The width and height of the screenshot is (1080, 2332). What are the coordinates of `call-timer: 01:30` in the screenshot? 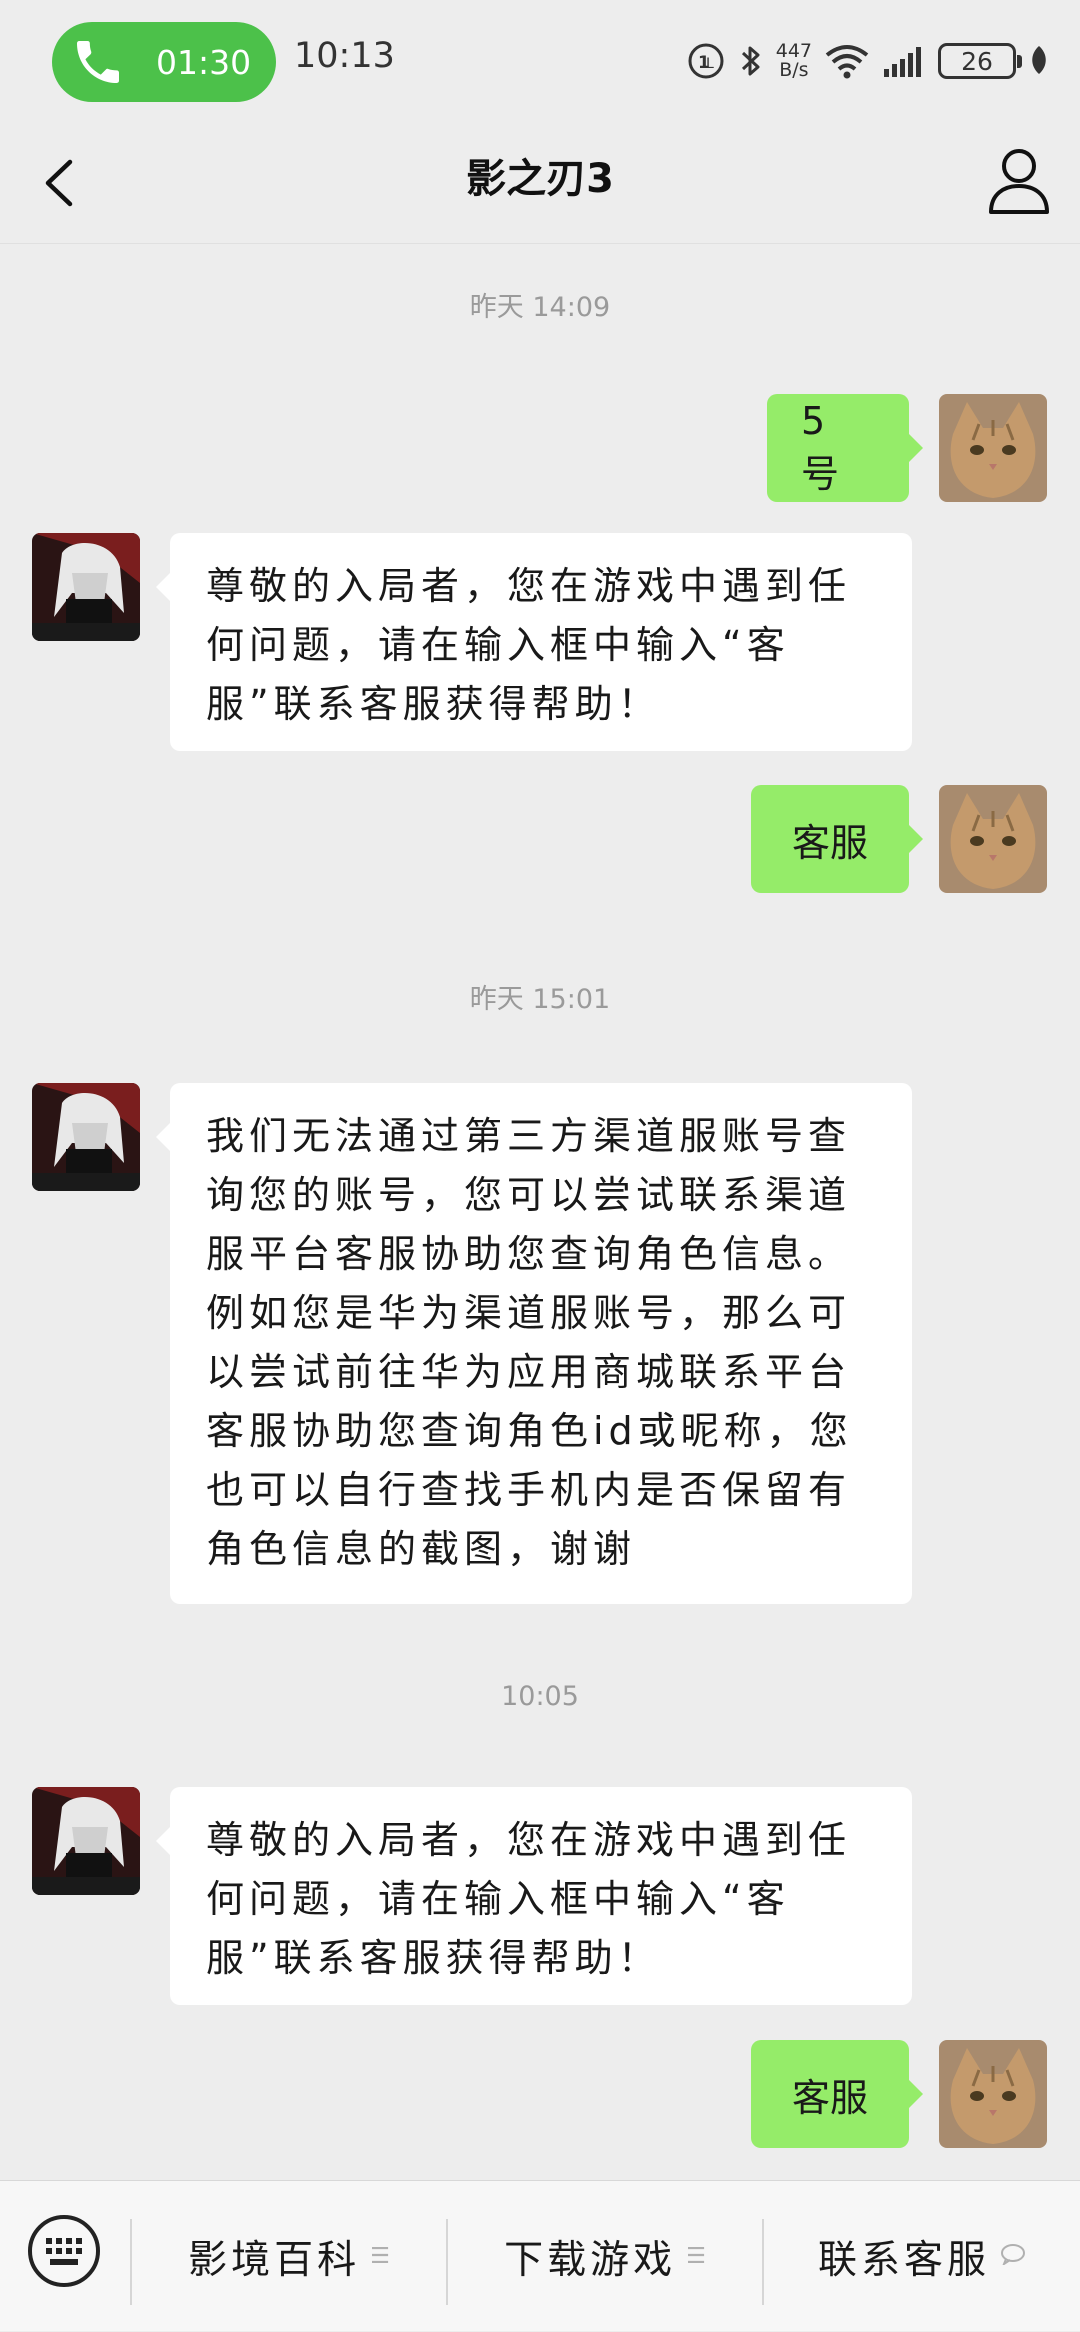 It's located at (204, 62).